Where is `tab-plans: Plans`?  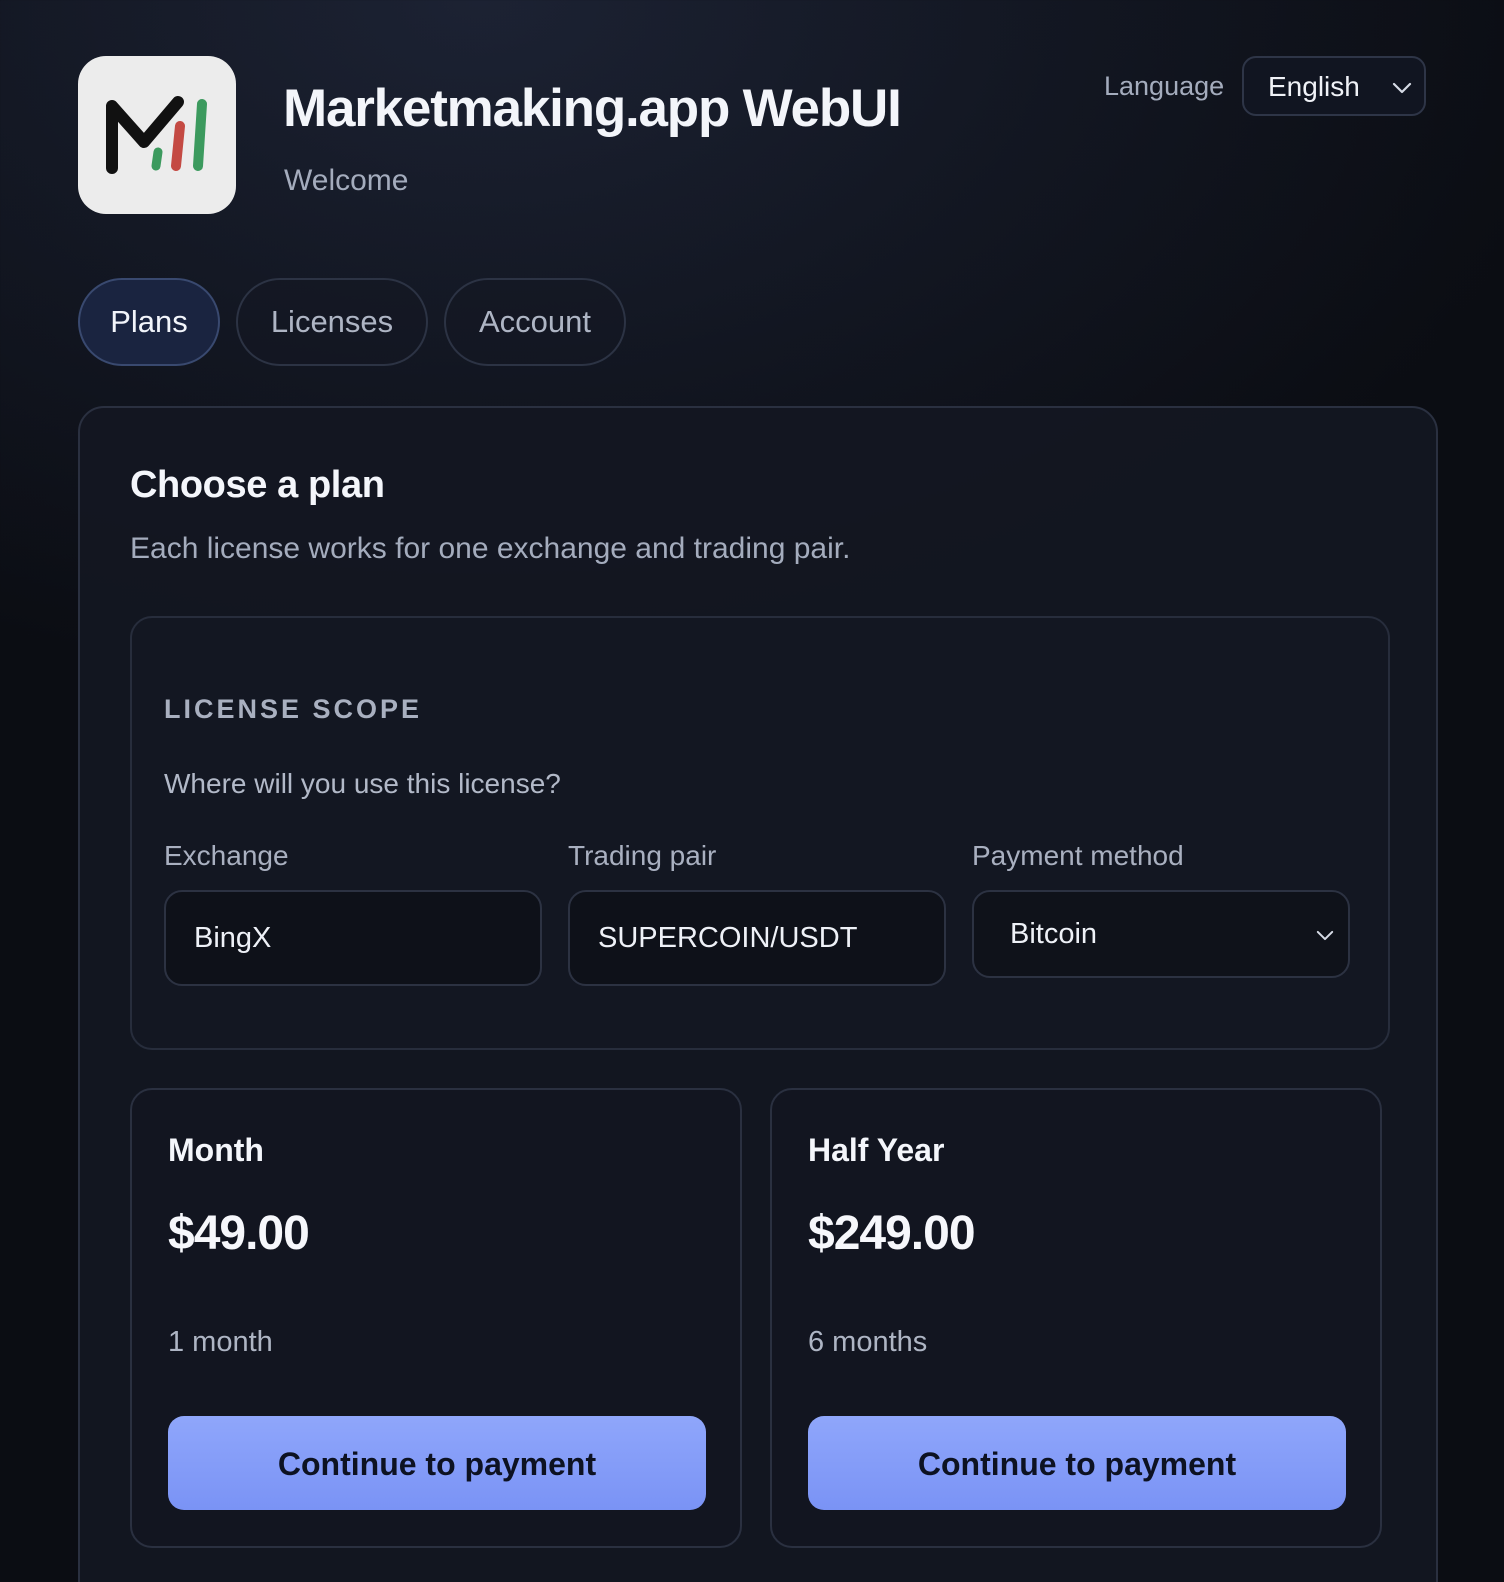 tab-plans: Plans is located at coordinates (149, 322).